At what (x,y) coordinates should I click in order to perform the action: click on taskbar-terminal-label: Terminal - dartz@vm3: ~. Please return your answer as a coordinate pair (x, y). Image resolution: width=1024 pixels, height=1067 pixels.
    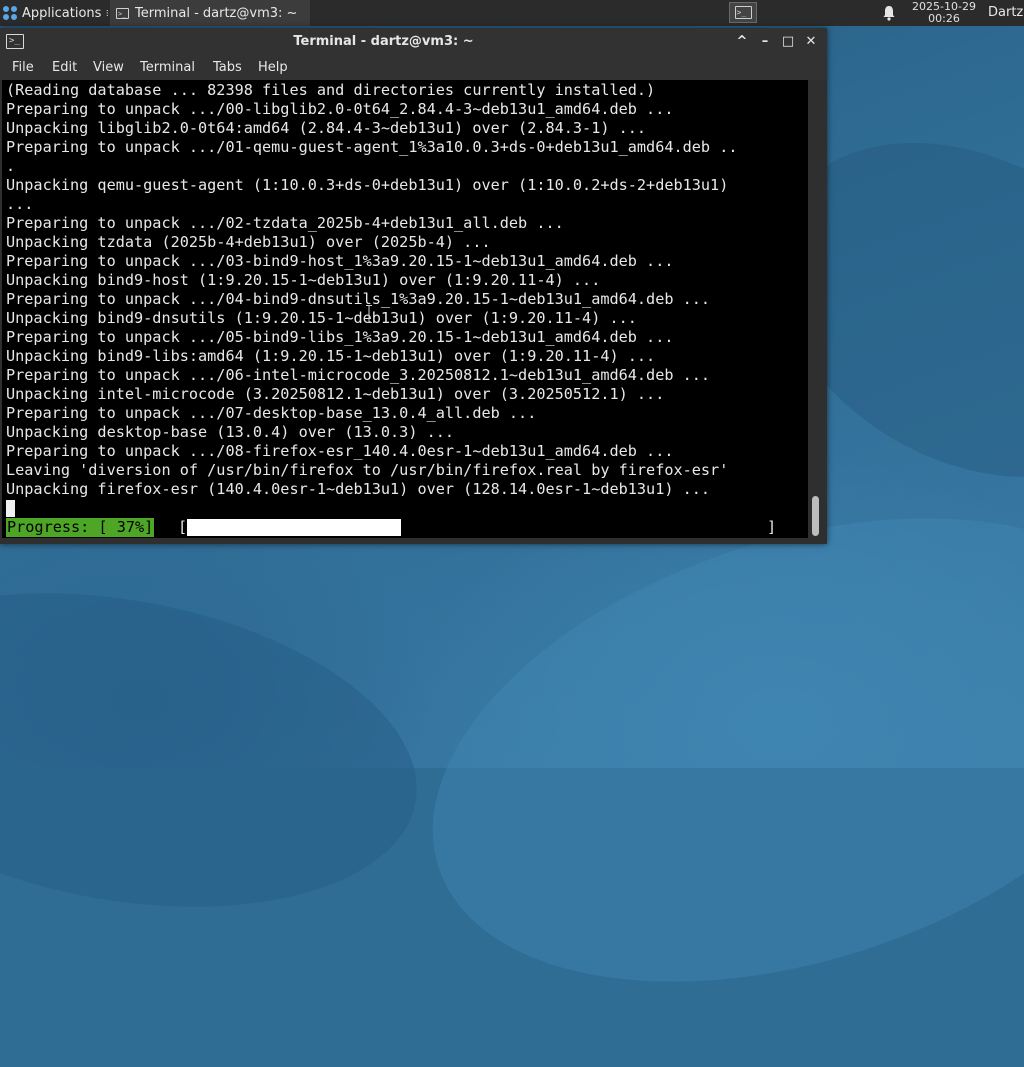
    Looking at the image, I should click on (216, 13).